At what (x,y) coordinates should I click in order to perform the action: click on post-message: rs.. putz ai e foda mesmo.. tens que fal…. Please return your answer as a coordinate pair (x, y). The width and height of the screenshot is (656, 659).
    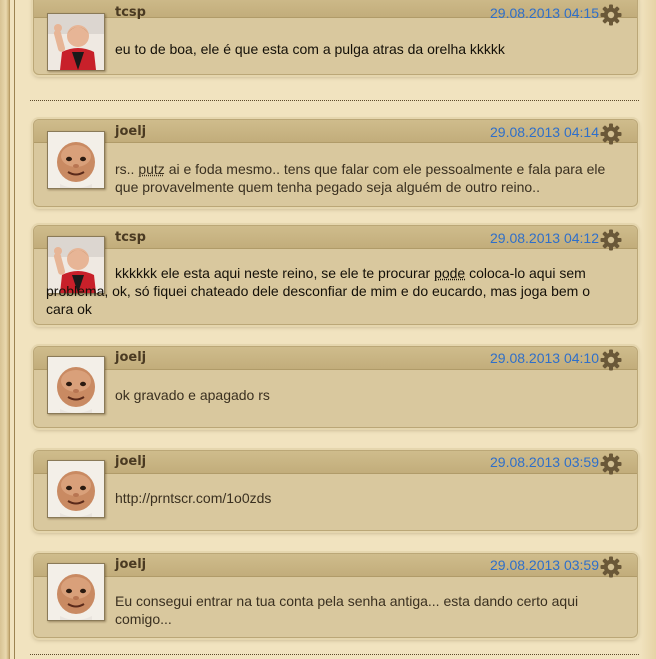
    Looking at the image, I should click on (365, 178).